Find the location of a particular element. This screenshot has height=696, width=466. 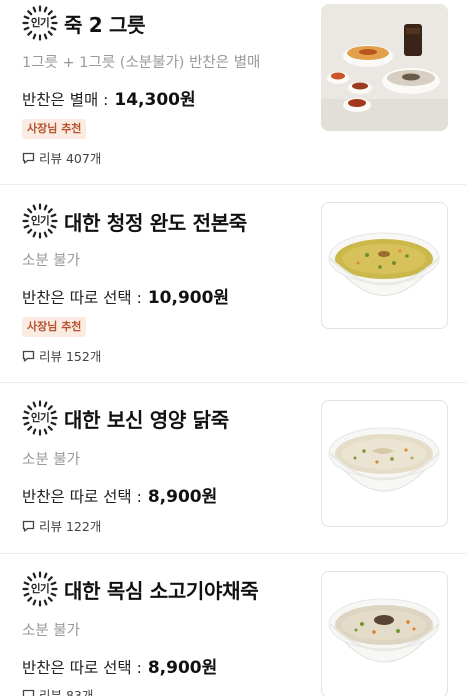

porridge-set-image is located at coordinates (384, 67).